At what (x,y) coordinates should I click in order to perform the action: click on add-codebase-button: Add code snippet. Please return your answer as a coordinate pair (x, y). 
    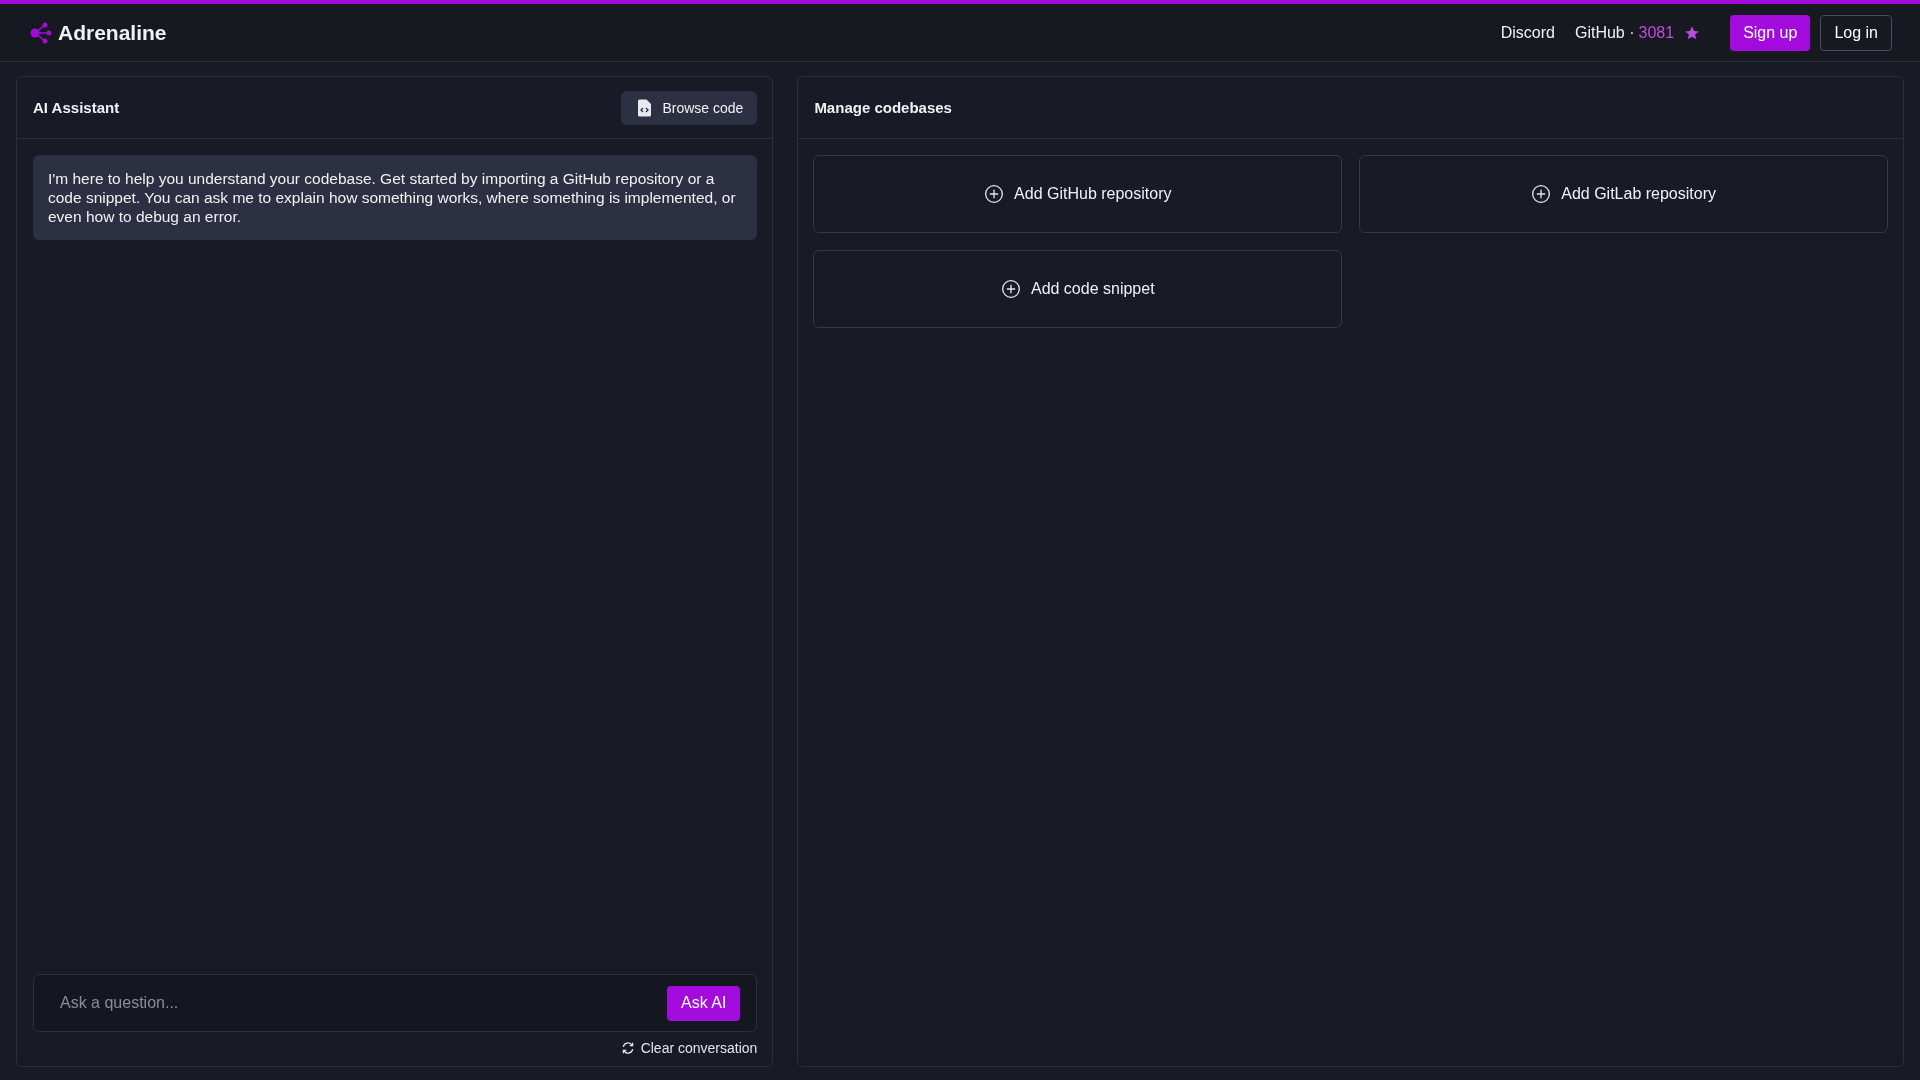
    Looking at the image, I should click on (1078, 289).